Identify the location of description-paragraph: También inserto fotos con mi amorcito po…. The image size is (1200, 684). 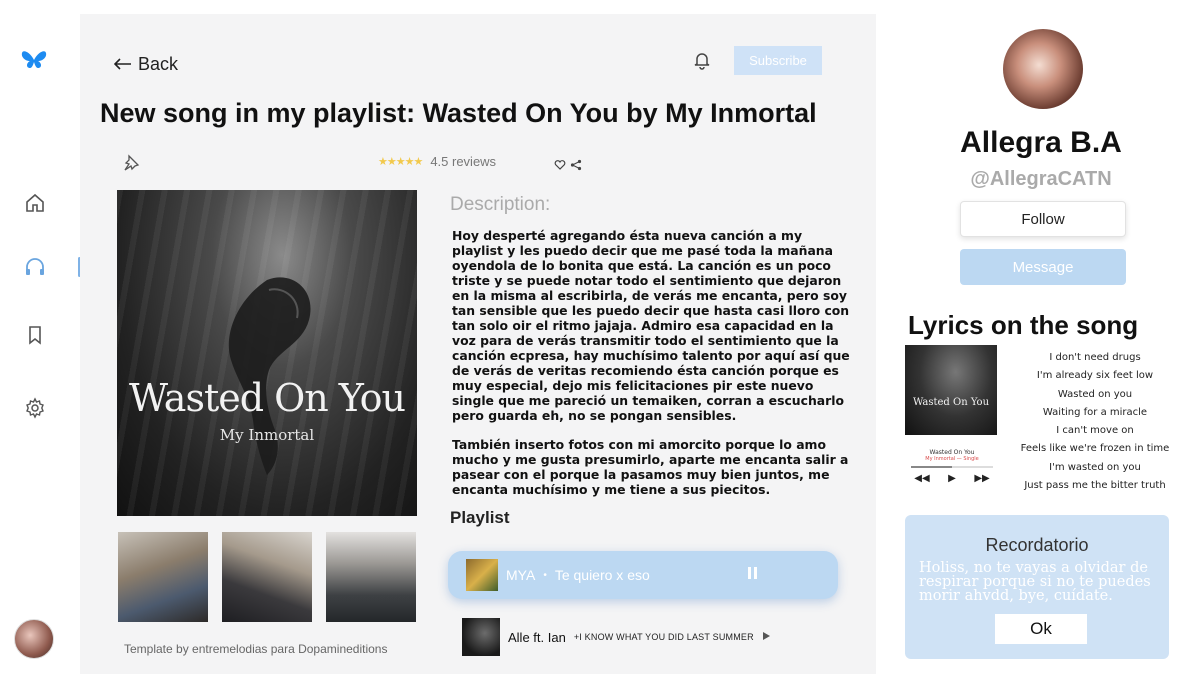
(650, 467).